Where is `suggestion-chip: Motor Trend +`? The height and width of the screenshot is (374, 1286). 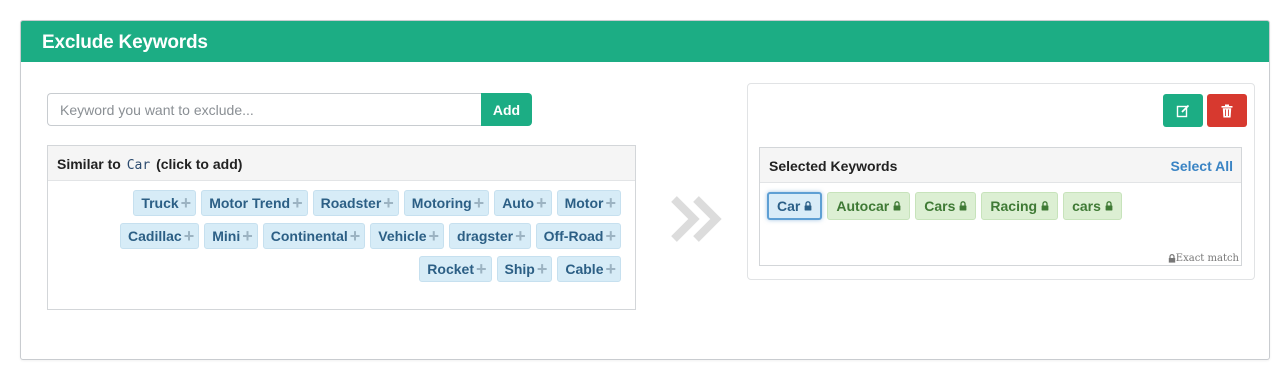 suggestion-chip: Motor Trend + is located at coordinates (254, 203).